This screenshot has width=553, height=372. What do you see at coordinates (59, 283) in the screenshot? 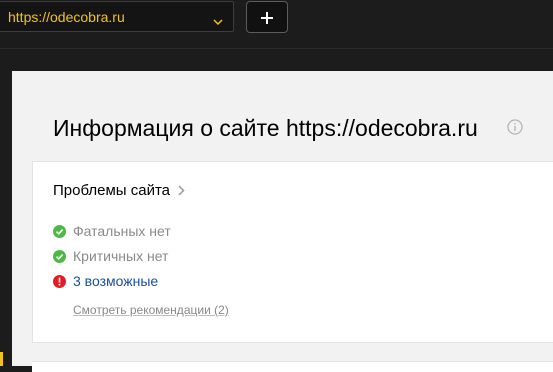
I see `warning-circle-icon` at bounding box center [59, 283].